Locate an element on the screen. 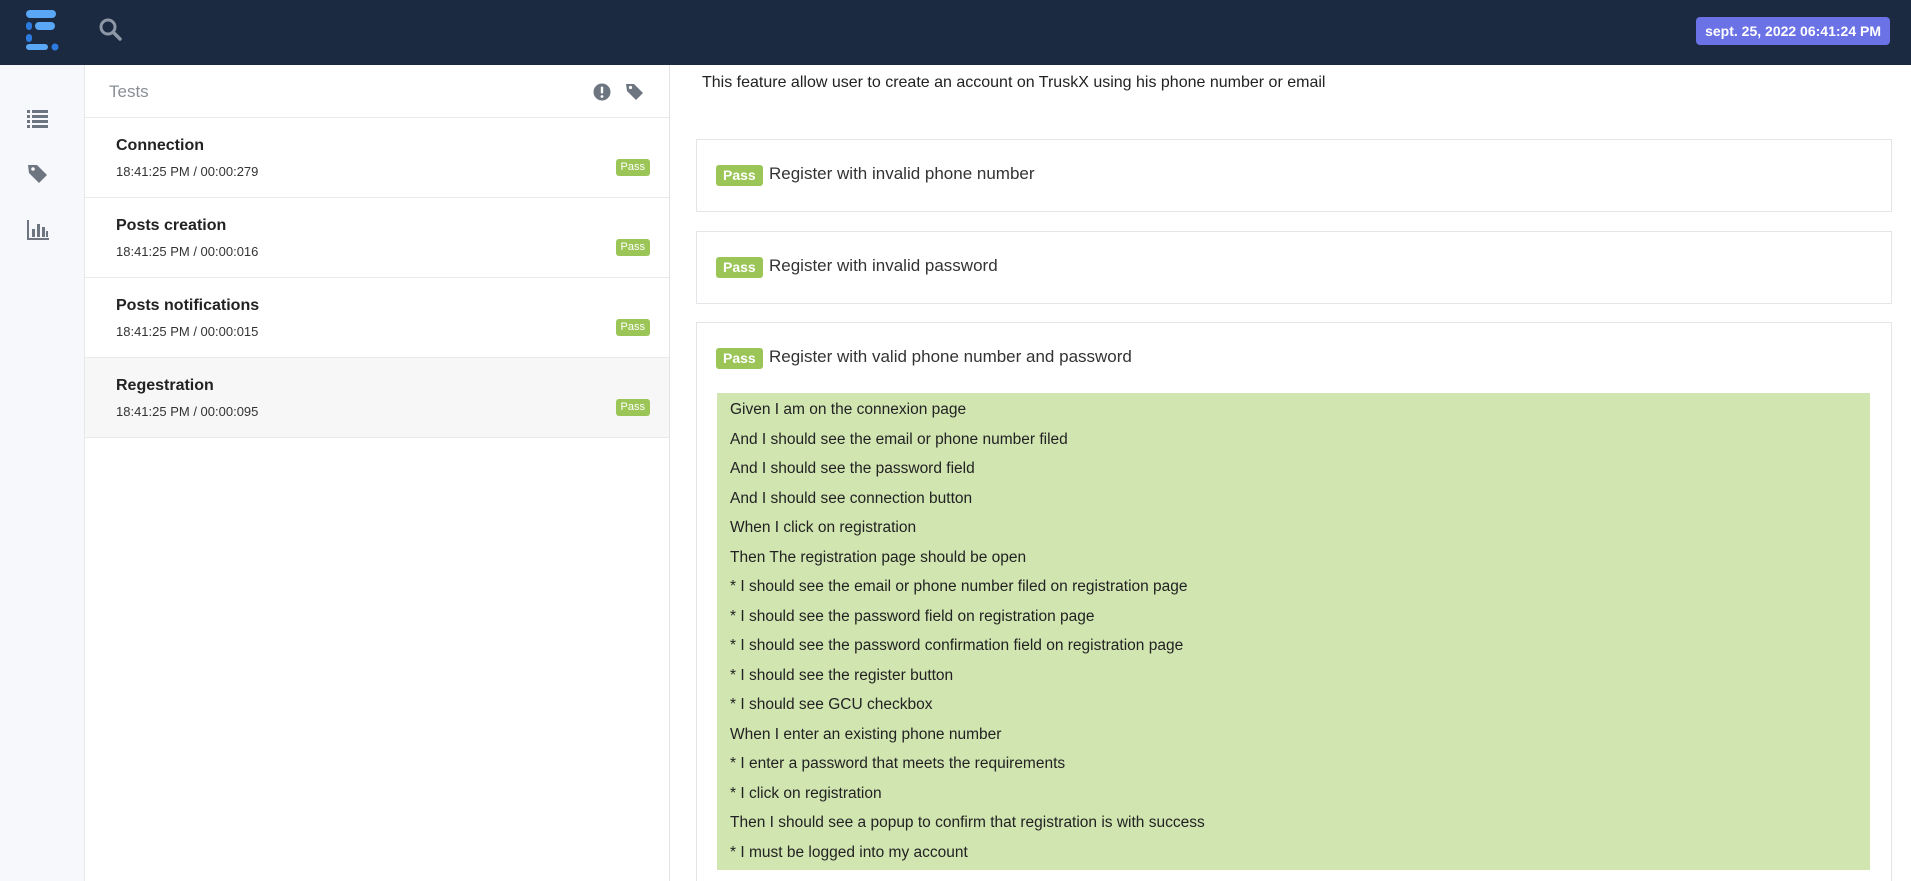  step-line: * I should see GCU checkbox is located at coordinates (831, 704).